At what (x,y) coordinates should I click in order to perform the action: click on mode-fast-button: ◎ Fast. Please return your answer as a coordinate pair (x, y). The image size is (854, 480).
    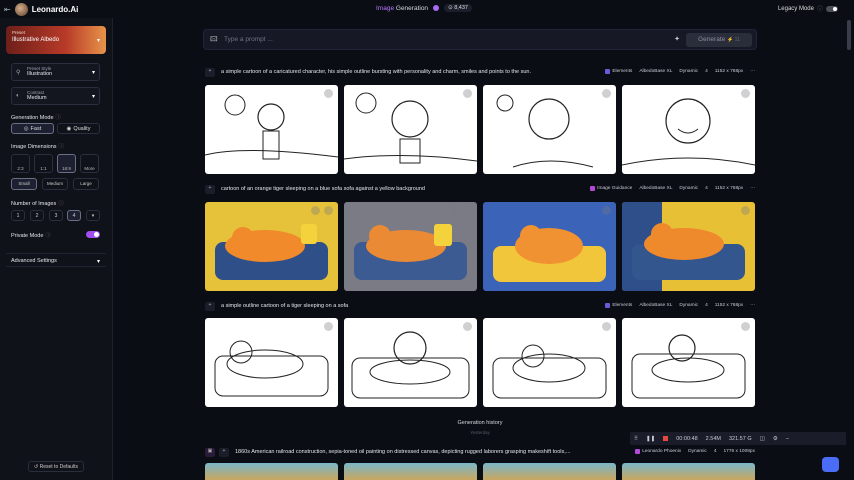
    Looking at the image, I should click on (32, 128).